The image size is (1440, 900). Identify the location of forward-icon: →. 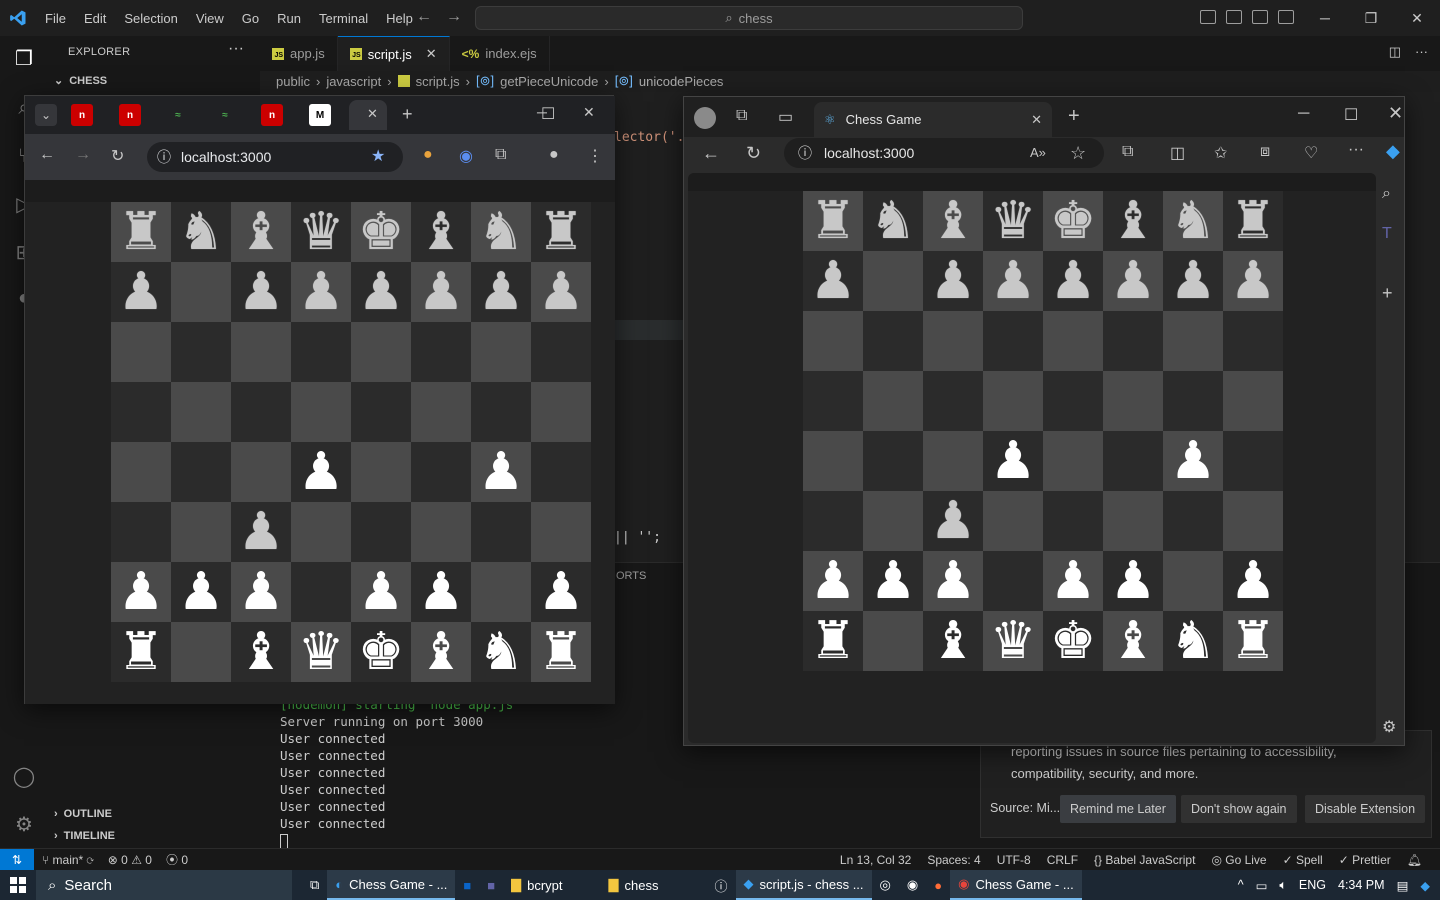
(83, 155).